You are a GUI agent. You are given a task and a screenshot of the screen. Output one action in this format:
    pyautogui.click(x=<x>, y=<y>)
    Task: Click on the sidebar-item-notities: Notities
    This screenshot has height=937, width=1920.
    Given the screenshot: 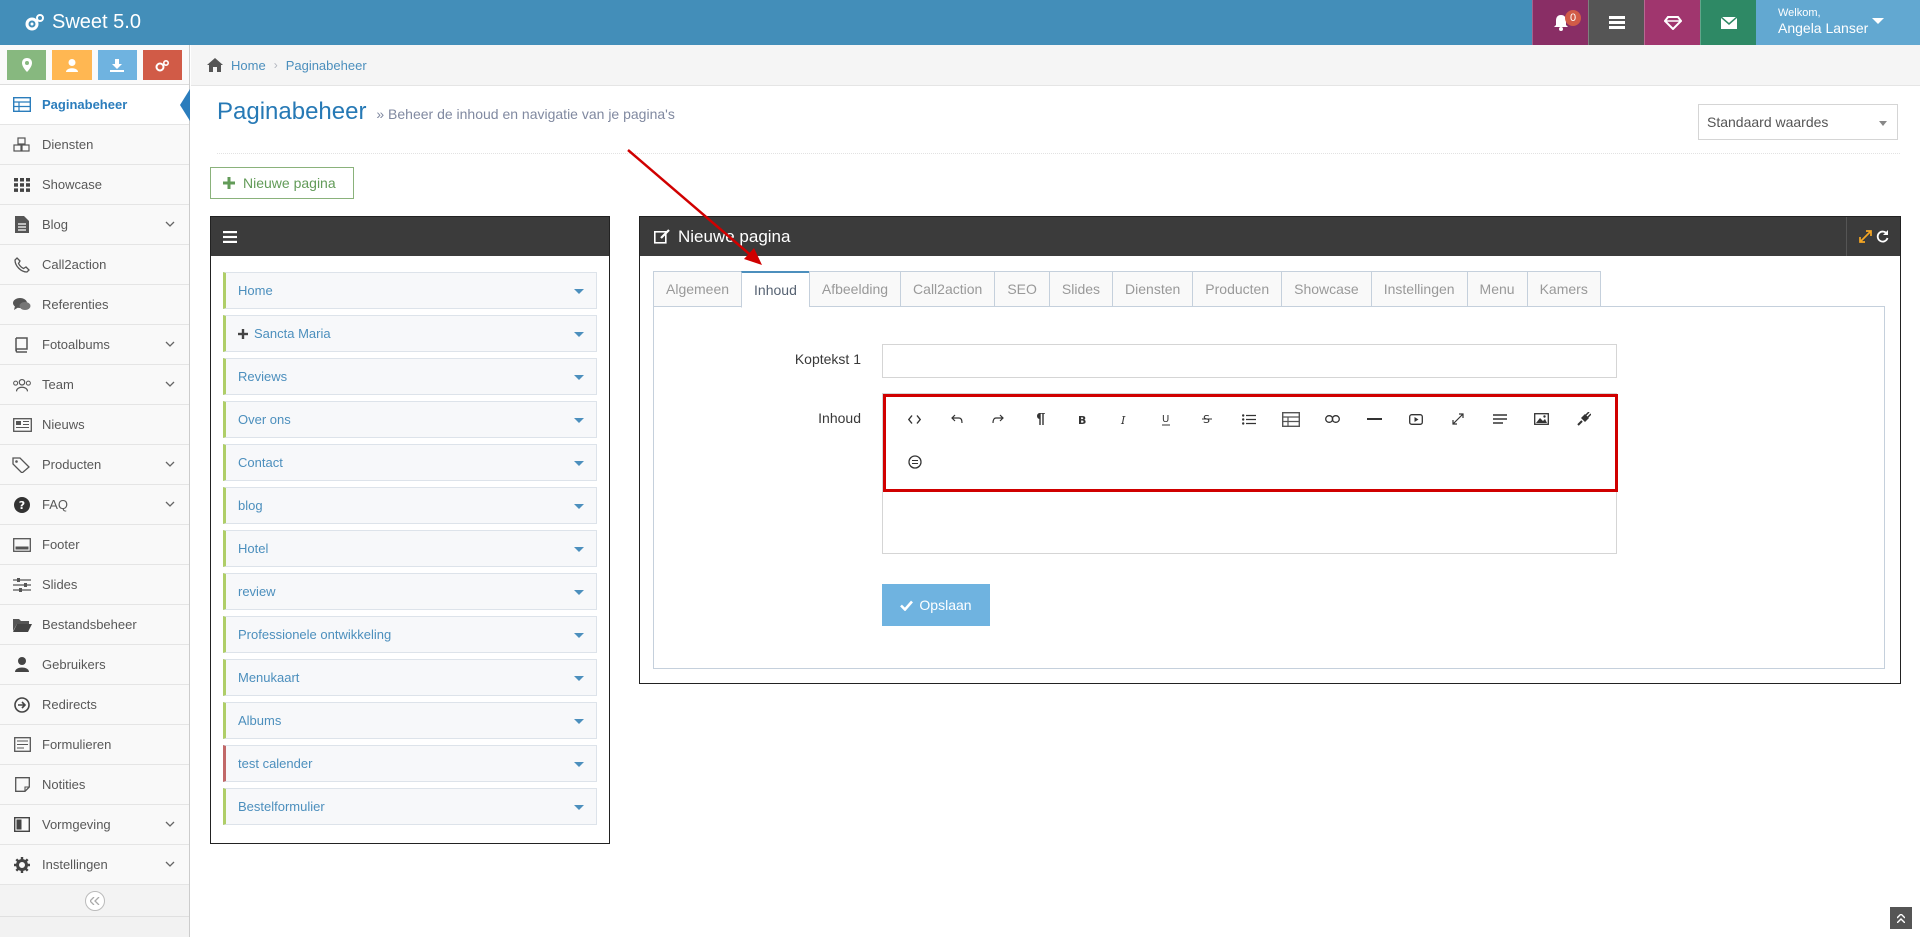 What is the action you would take?
    pyautogui.click(x=94, y=785)
    